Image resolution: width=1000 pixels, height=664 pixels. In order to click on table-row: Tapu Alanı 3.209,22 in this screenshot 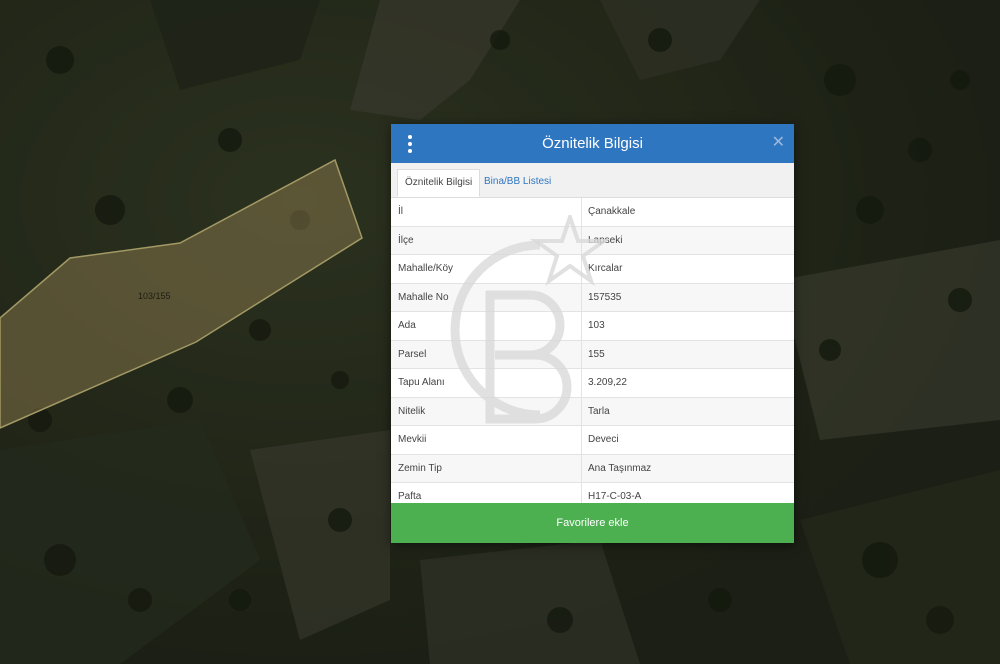, I will do `click(592, 383)`.